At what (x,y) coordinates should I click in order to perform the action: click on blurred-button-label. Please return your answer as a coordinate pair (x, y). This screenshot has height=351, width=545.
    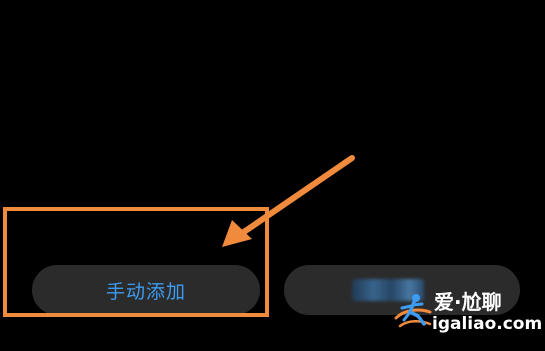
    Looking at the image, I should click on (388, 290).